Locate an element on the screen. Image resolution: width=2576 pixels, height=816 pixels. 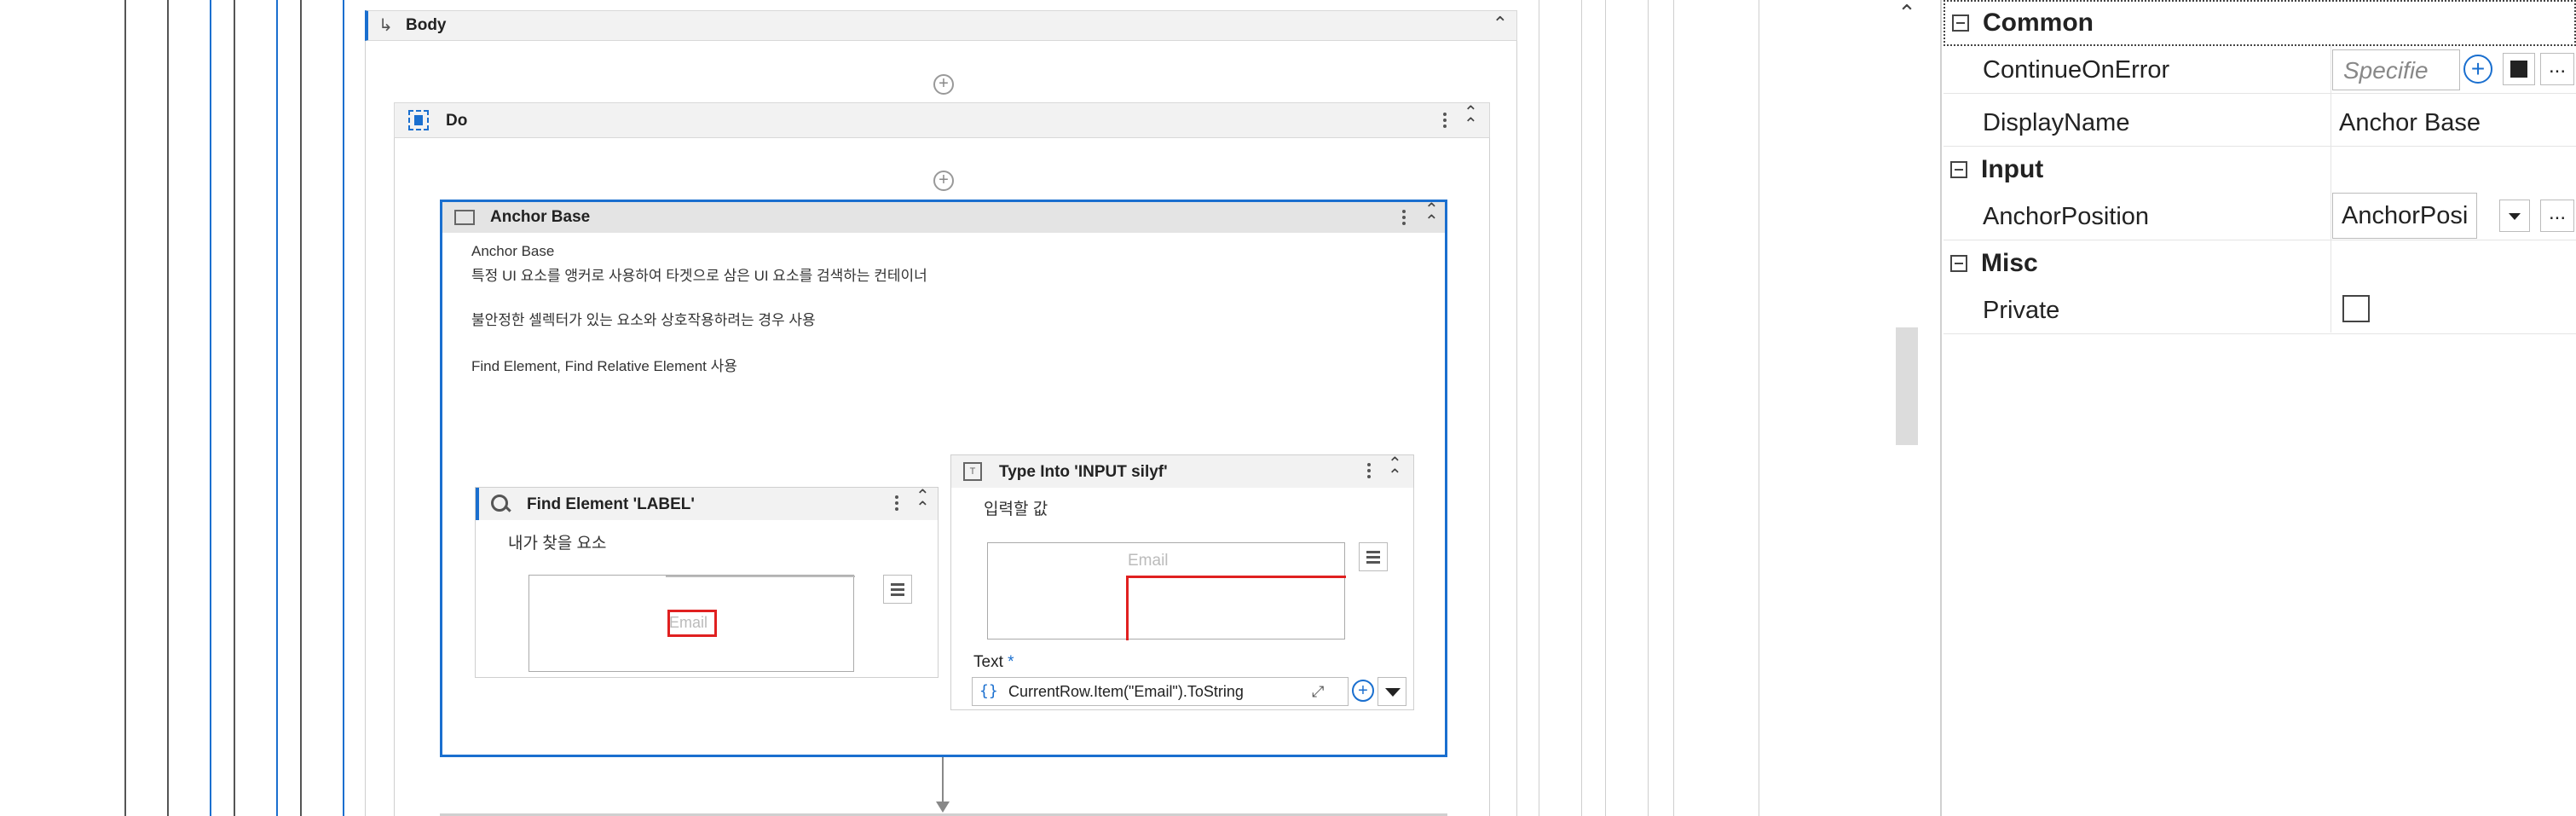
text-field-label: Text * is located at coordinates (993, 662).